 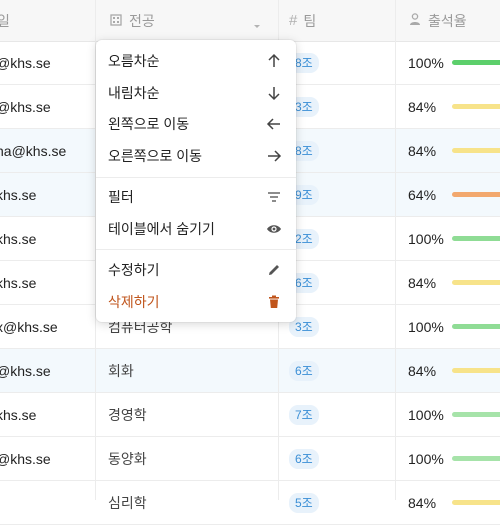 What do you see at coordinates (274, 61) in the screenshot?
I see `arrow-up-icon` at bounding box center [274, 61].